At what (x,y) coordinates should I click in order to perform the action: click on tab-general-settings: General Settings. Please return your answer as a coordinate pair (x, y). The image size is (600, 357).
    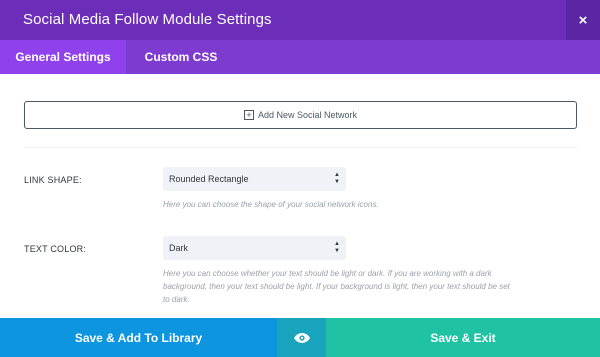
    Looking at the image, I should click on (63, 57).